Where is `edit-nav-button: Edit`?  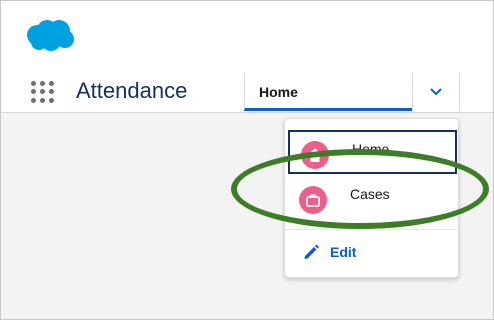 edit-nav-button: Edit is located at coordinates (372, 252).